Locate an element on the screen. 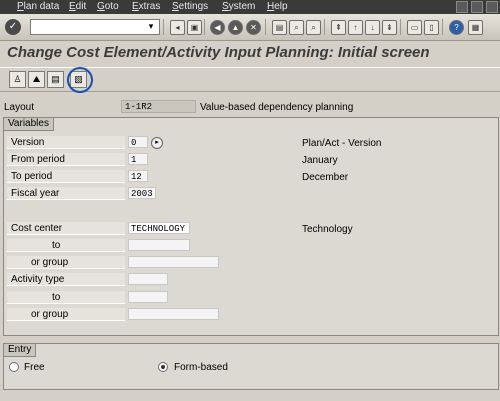  cost-center-to-input is located at coordinates (159, 245).